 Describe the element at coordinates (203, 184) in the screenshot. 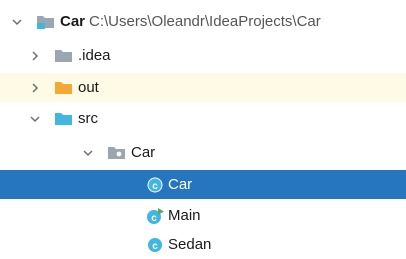

I see `tree-item-class-car: c Car` at that location.